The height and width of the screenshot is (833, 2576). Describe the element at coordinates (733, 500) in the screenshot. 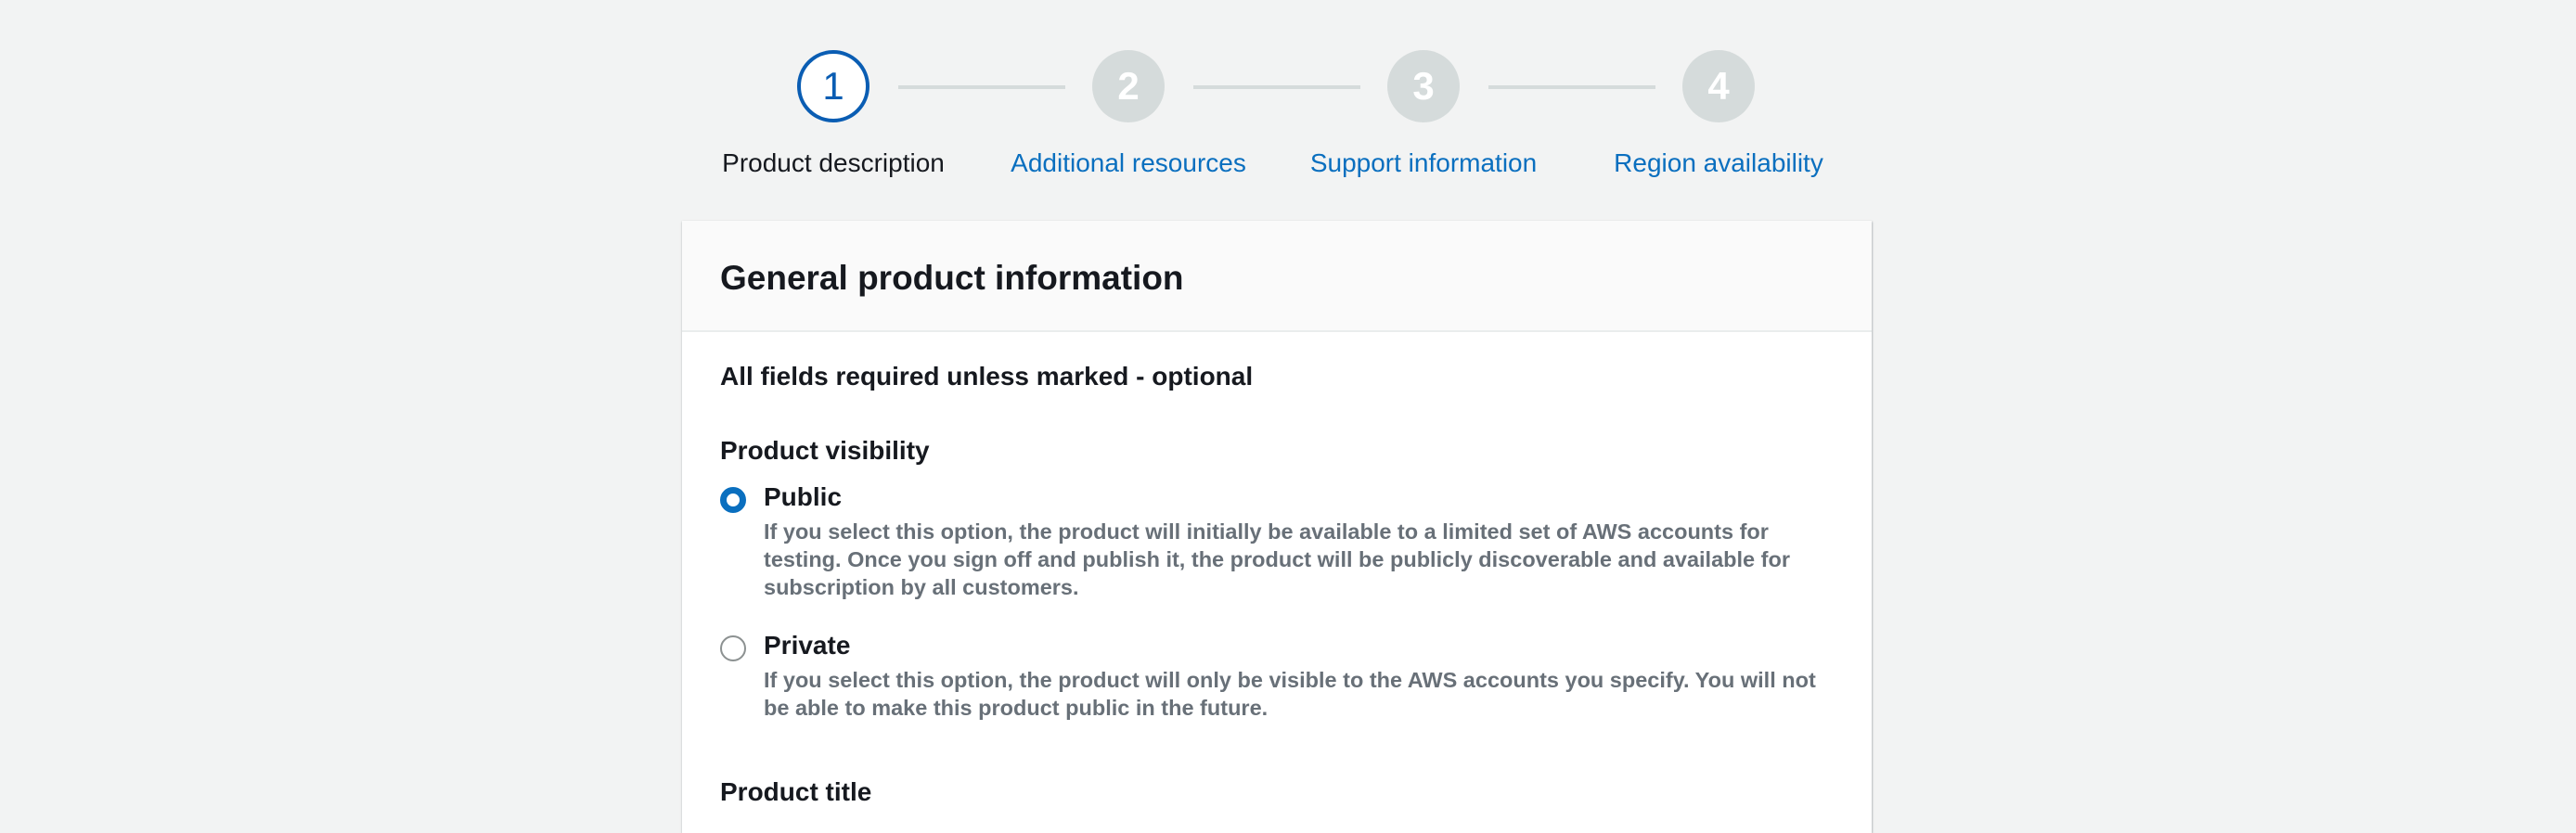

I see `public-radio` at that location.